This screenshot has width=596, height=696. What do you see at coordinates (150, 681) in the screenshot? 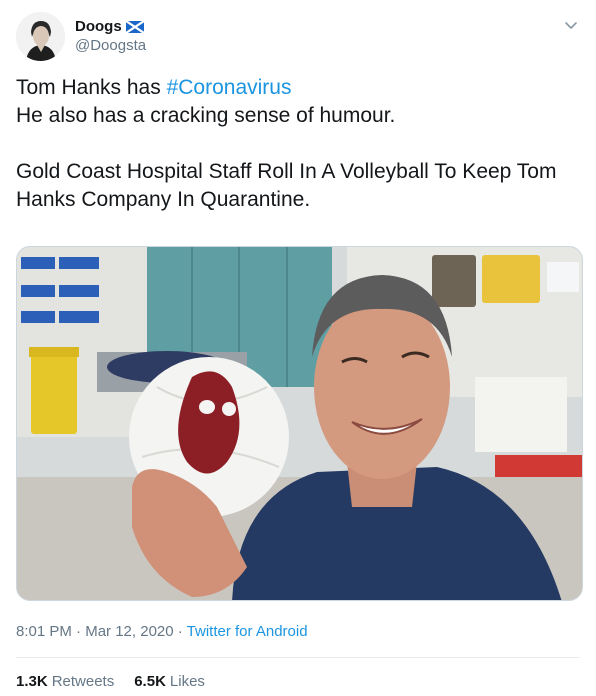
I see `likes-count: 6.5K` at bounding box center [150, 681].